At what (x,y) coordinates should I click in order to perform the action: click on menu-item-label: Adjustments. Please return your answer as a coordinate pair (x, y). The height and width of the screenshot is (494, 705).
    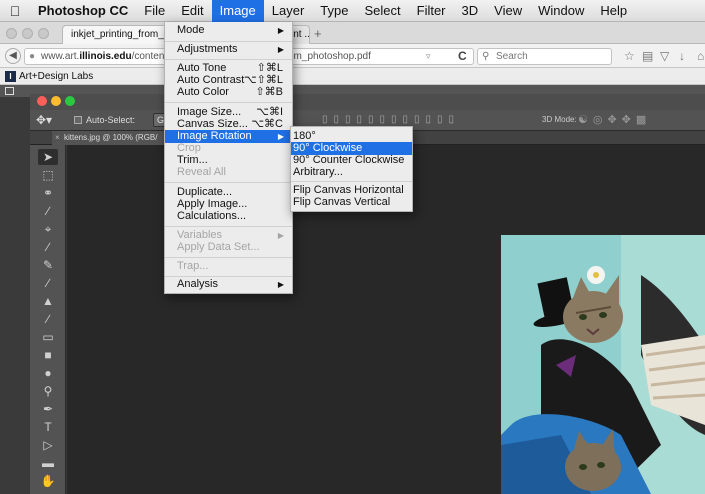
    Looking at the image, I should click on (207, 49).